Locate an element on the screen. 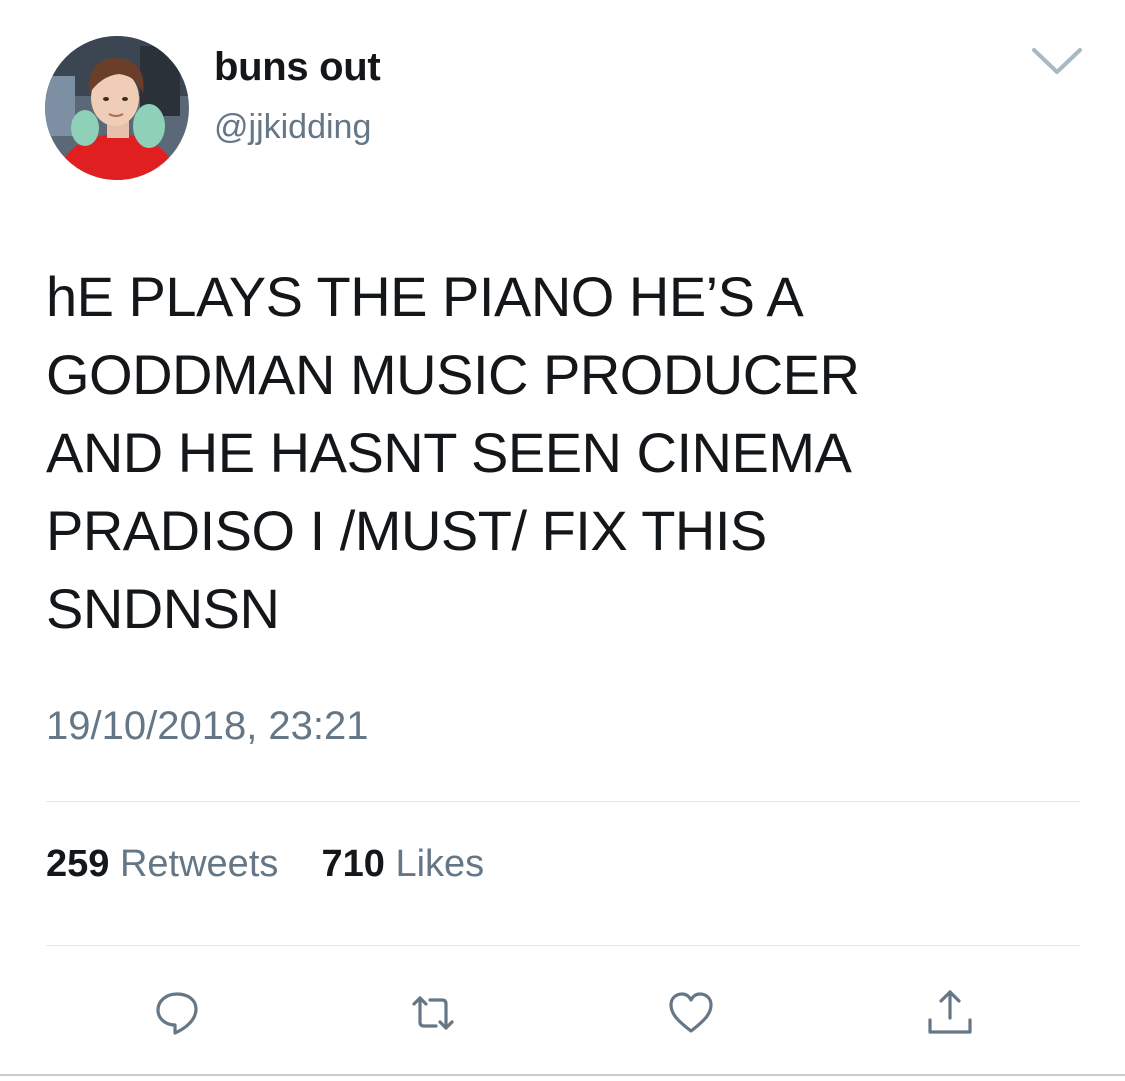 Image resolution: width=1125 pixels, height=1081 pixels. avatar-image is located at coordinates (117, 108).